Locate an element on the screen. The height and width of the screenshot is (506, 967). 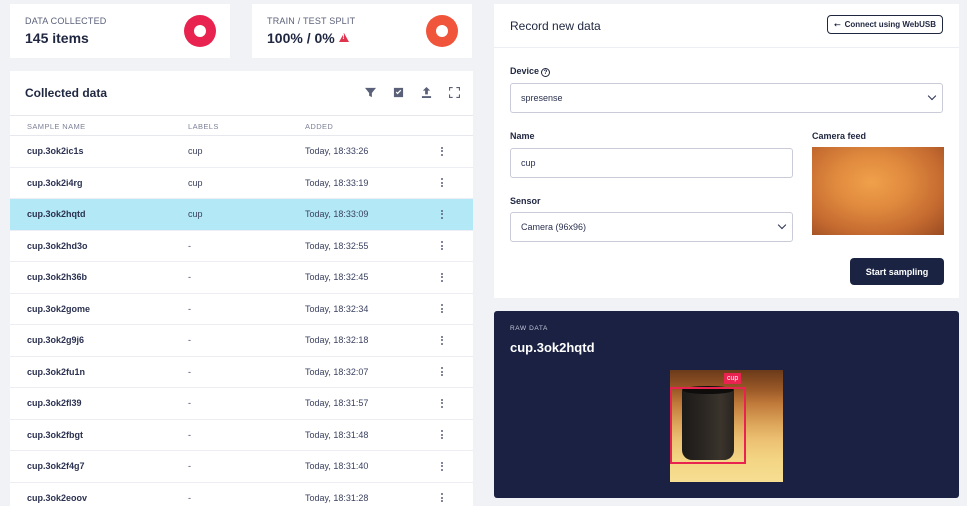
sensor-label: Sensor is located at coordinates (525, 201).